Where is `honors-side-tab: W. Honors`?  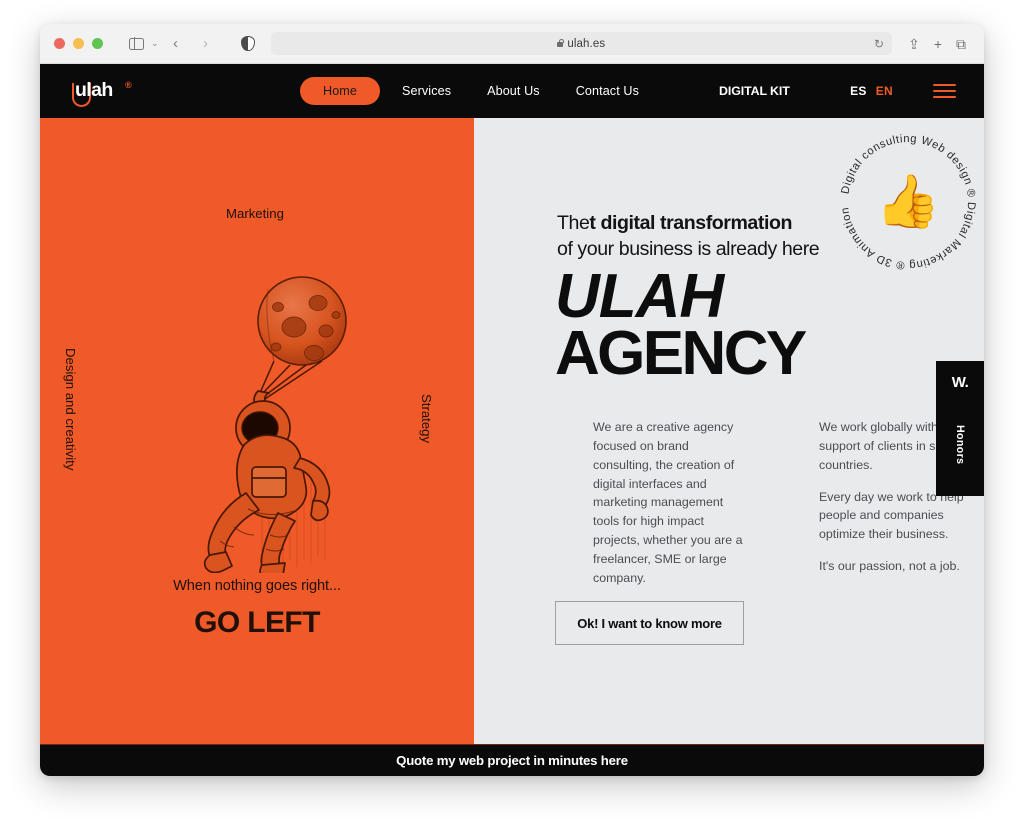
honors-side-tab: W. Honors is located at coordinates (960, 428).